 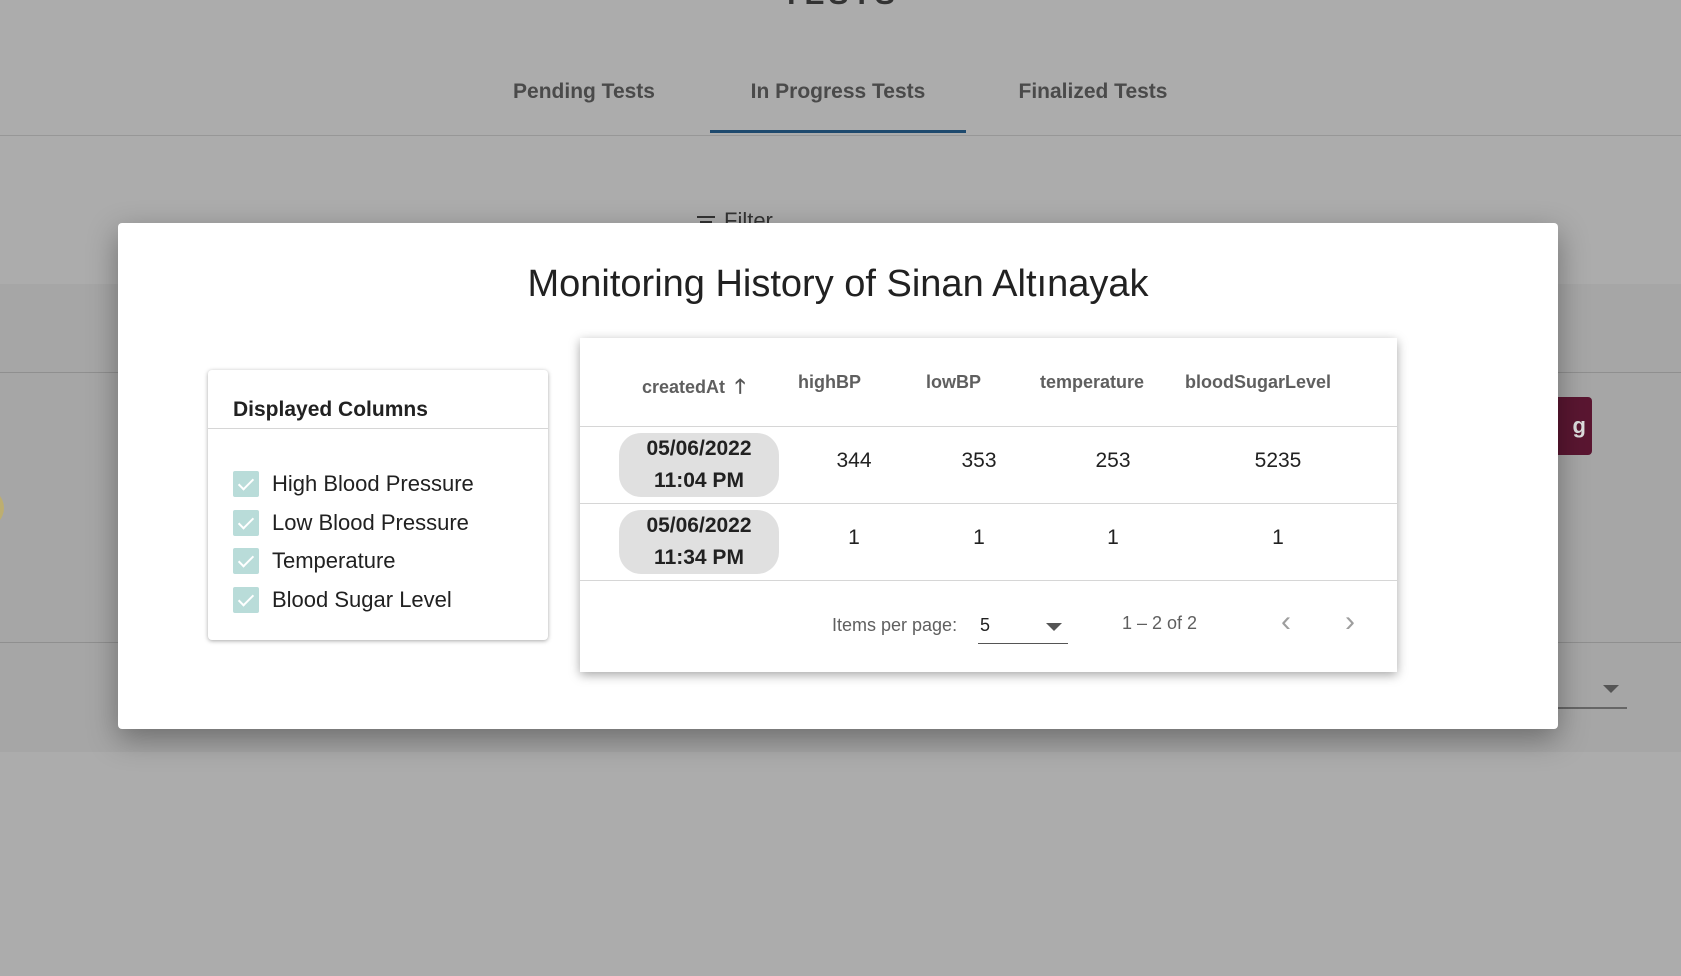 I want to click on tab-finalized-tests: Finalized Tests, so click(x=1093, y=92).